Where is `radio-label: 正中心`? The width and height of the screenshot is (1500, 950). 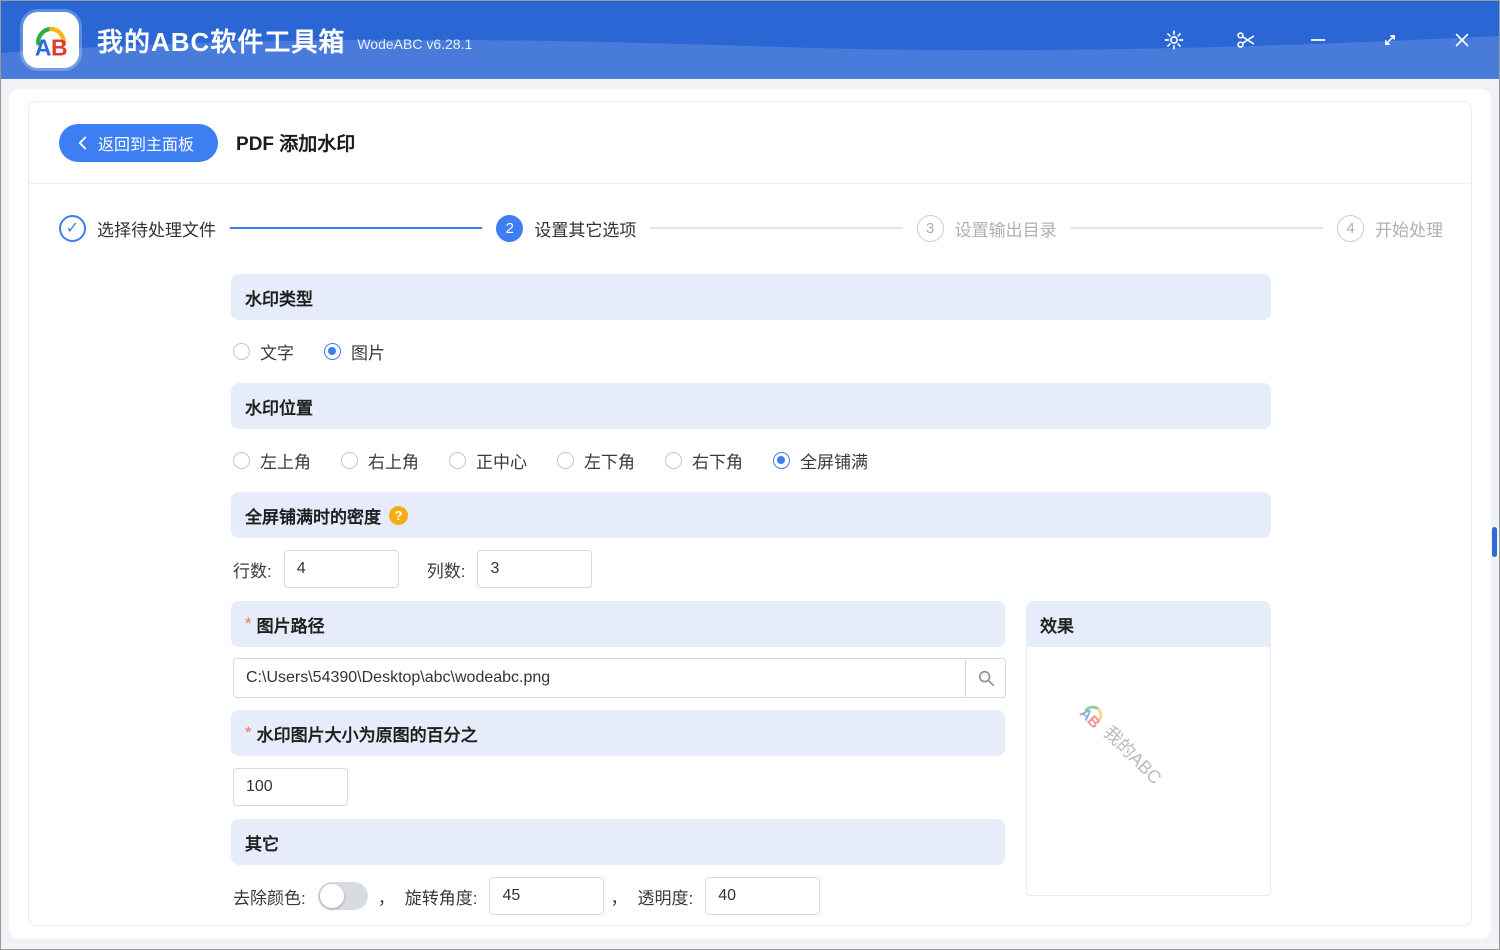 radio-label: 正中心 is located at coordinates (501, 462).